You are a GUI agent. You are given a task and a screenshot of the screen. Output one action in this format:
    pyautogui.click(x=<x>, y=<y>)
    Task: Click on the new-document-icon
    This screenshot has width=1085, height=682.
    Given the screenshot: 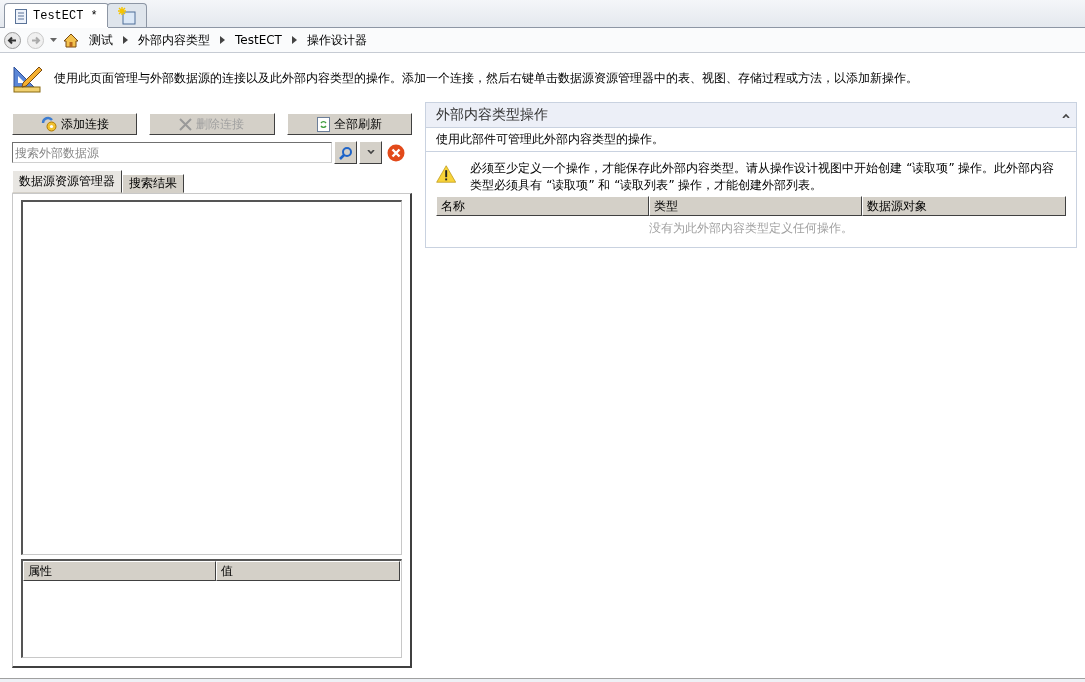 What is the action you would take?
    pyautogui.click(x=126, y=15)
    